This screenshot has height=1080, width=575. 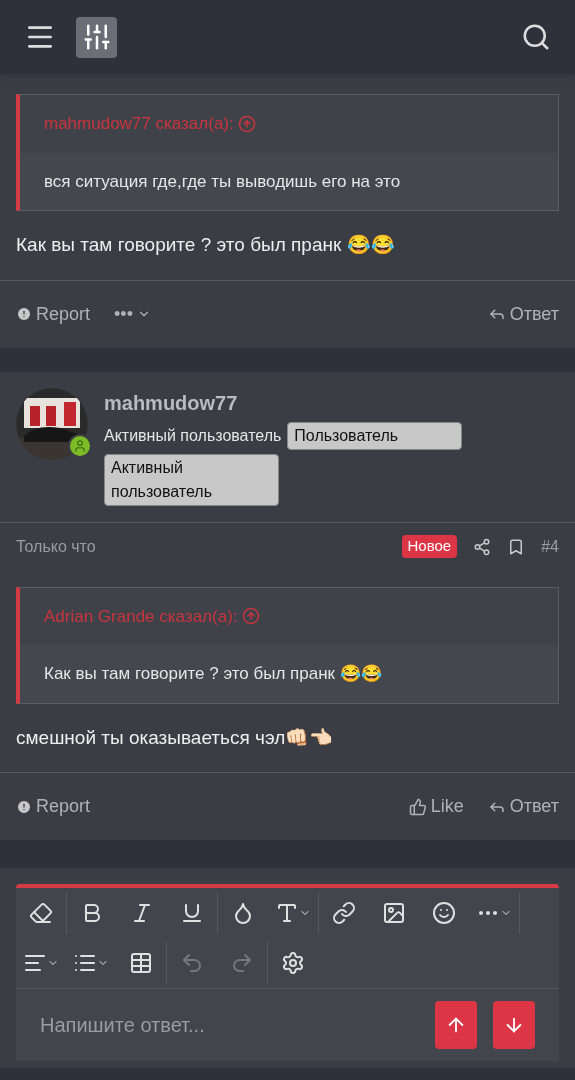 I want to click on user-title: Активный пользователь, so click(x=193, y=435).